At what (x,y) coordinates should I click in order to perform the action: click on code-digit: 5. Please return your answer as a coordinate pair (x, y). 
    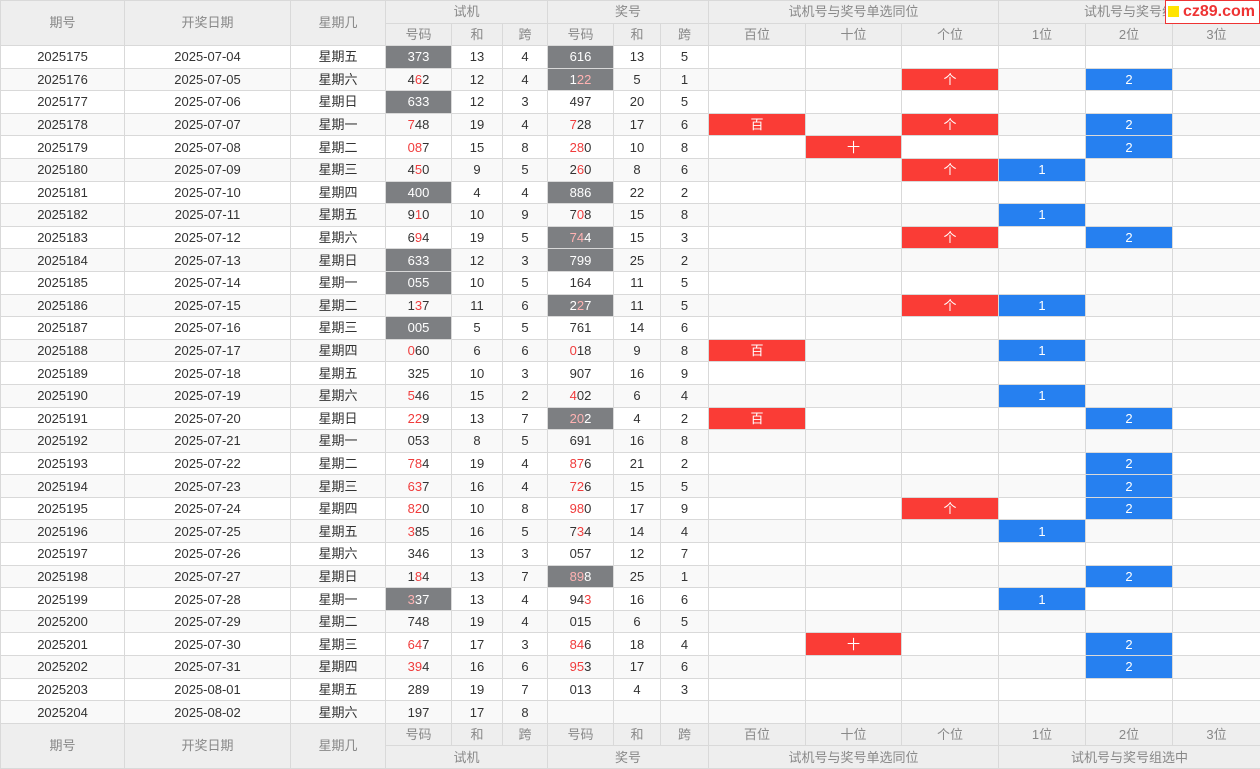
    Looking at the image, I should click on (411, 396).